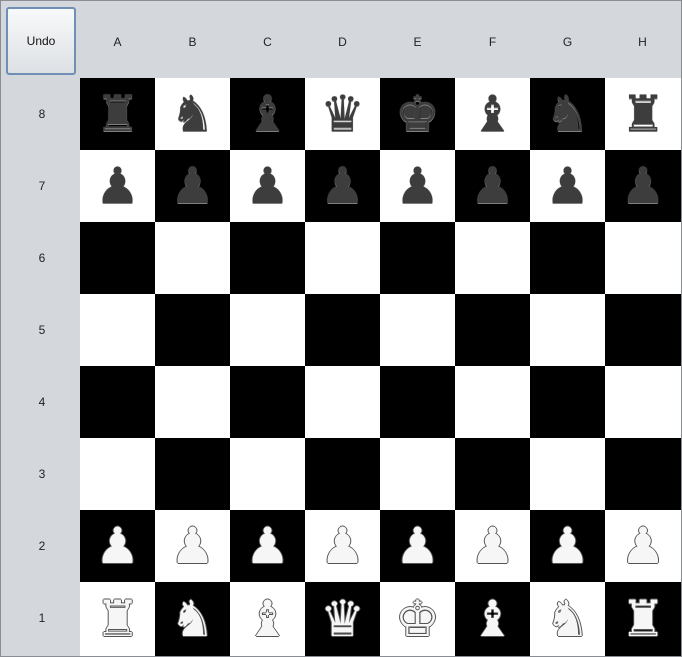 This screenshot has width=682, height=657. What do you see at coordinates (117, 114) in the screenshot?
I see `square-a8: ♜` at bounding box center [117, 114].